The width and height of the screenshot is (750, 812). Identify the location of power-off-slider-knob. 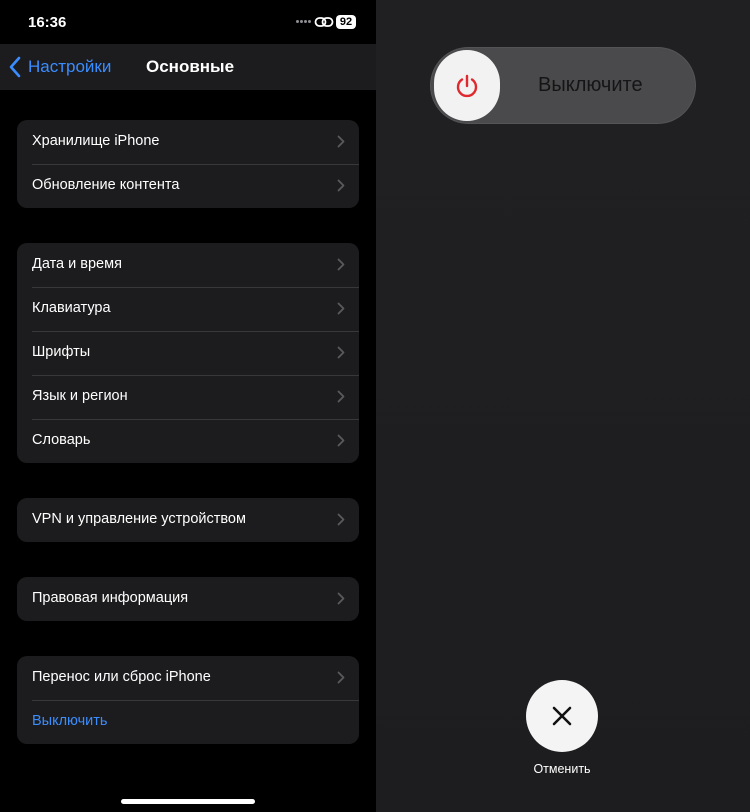
(467, 85).